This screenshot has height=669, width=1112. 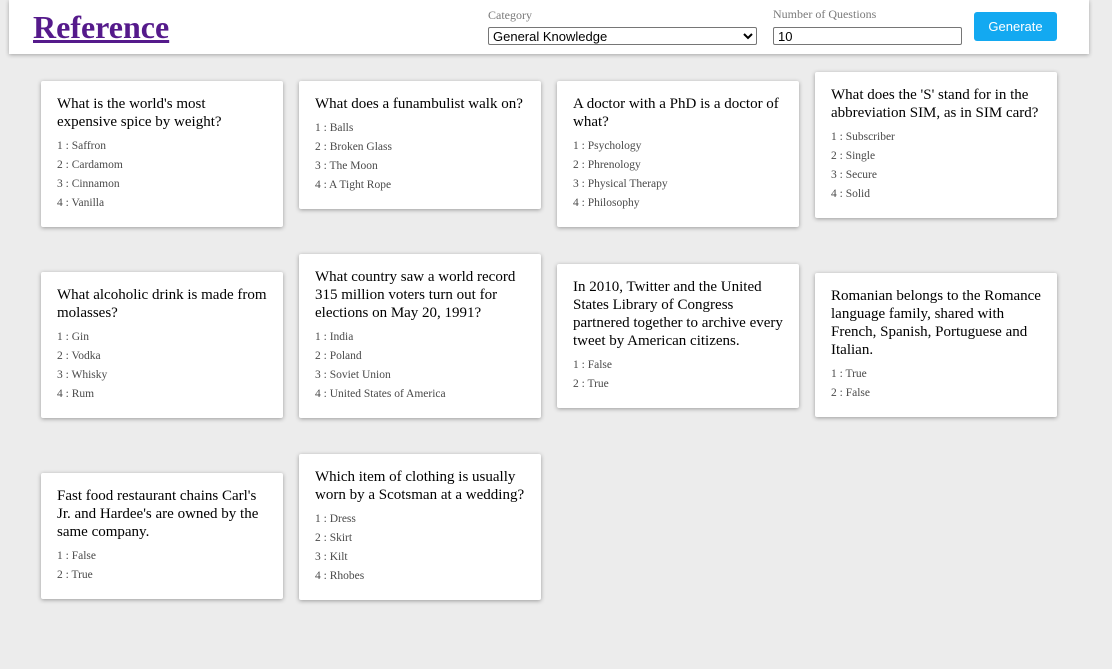 I want to click on answer-option: 2 : Phrenology, so click(x=678, y=165).